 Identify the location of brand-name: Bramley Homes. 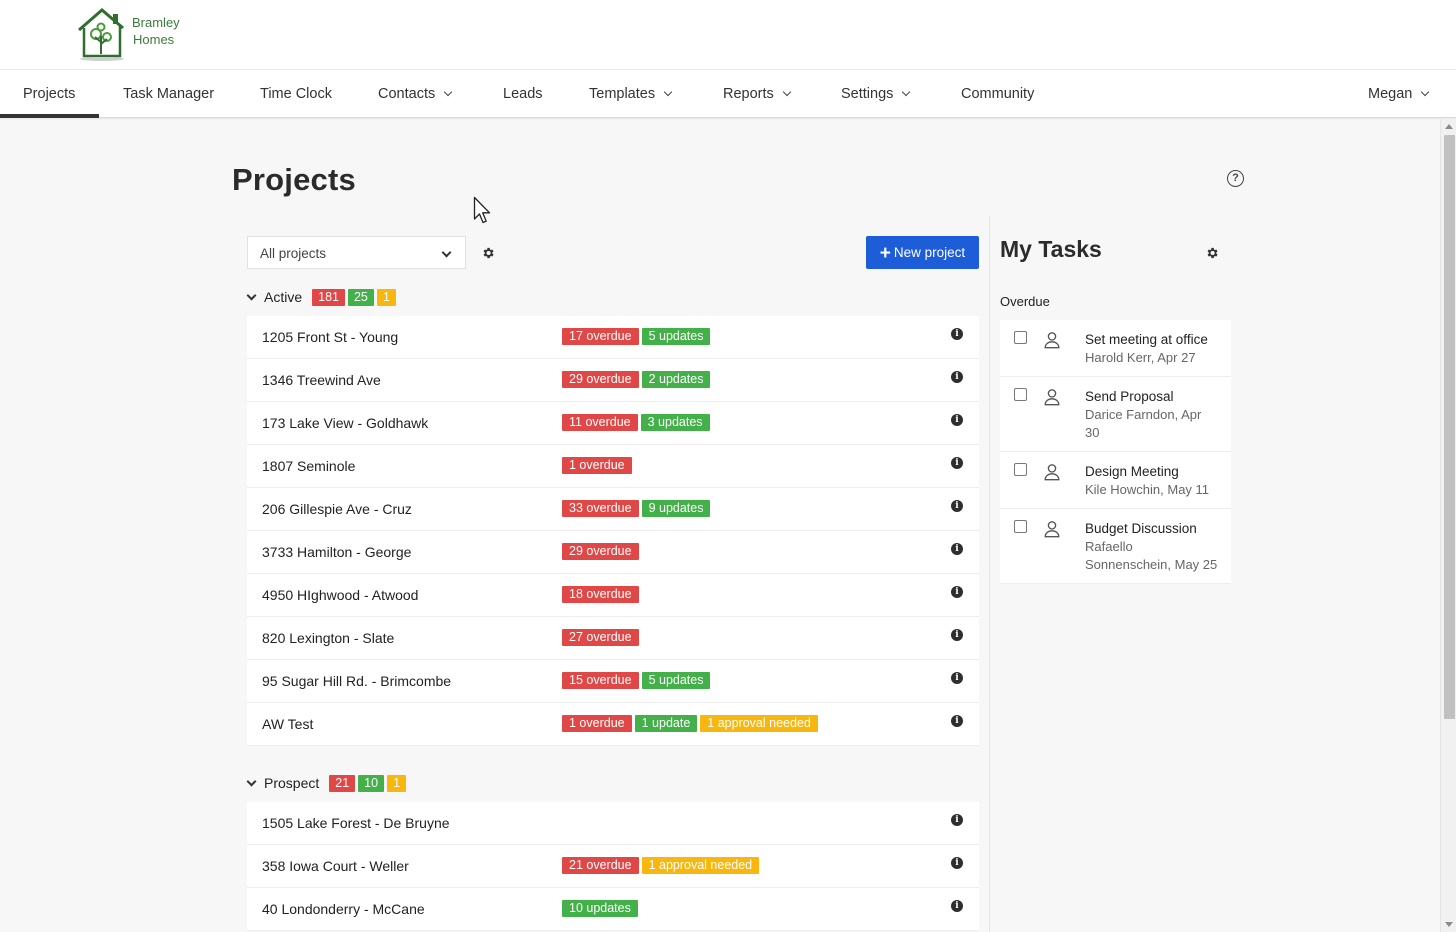
(156, 31).